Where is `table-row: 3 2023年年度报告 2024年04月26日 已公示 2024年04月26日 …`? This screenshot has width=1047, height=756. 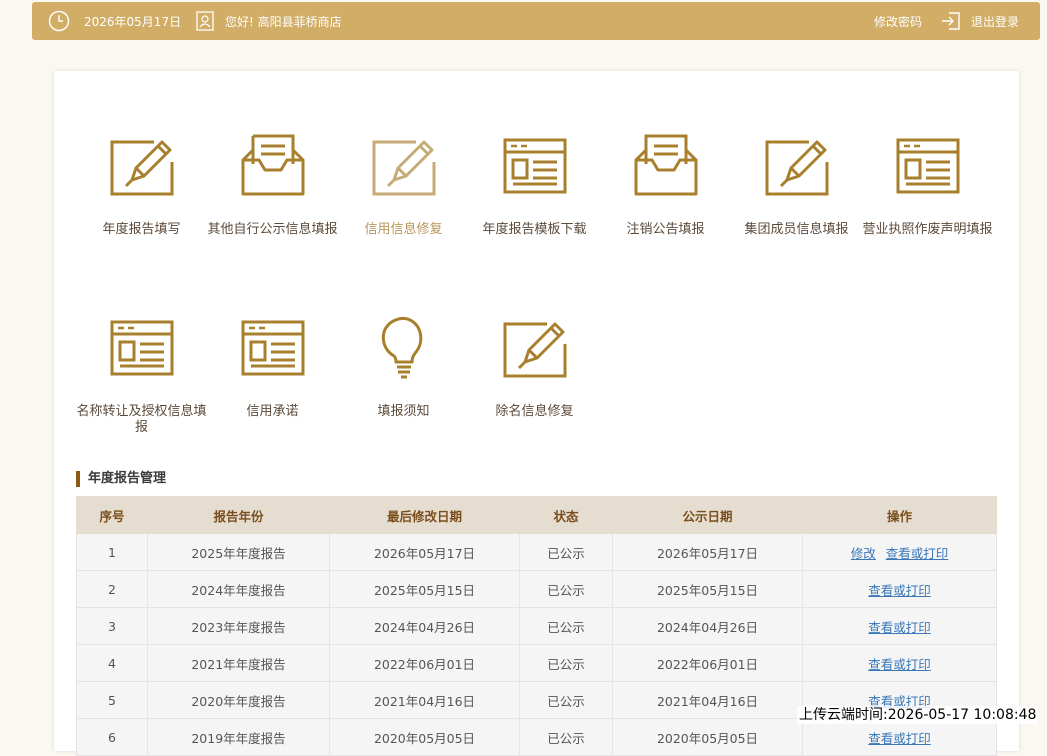
table-row: 3 2023年年度报告 2024年04月26日 已公示 2024年04月26日 … is located at coordinates (536, 626).